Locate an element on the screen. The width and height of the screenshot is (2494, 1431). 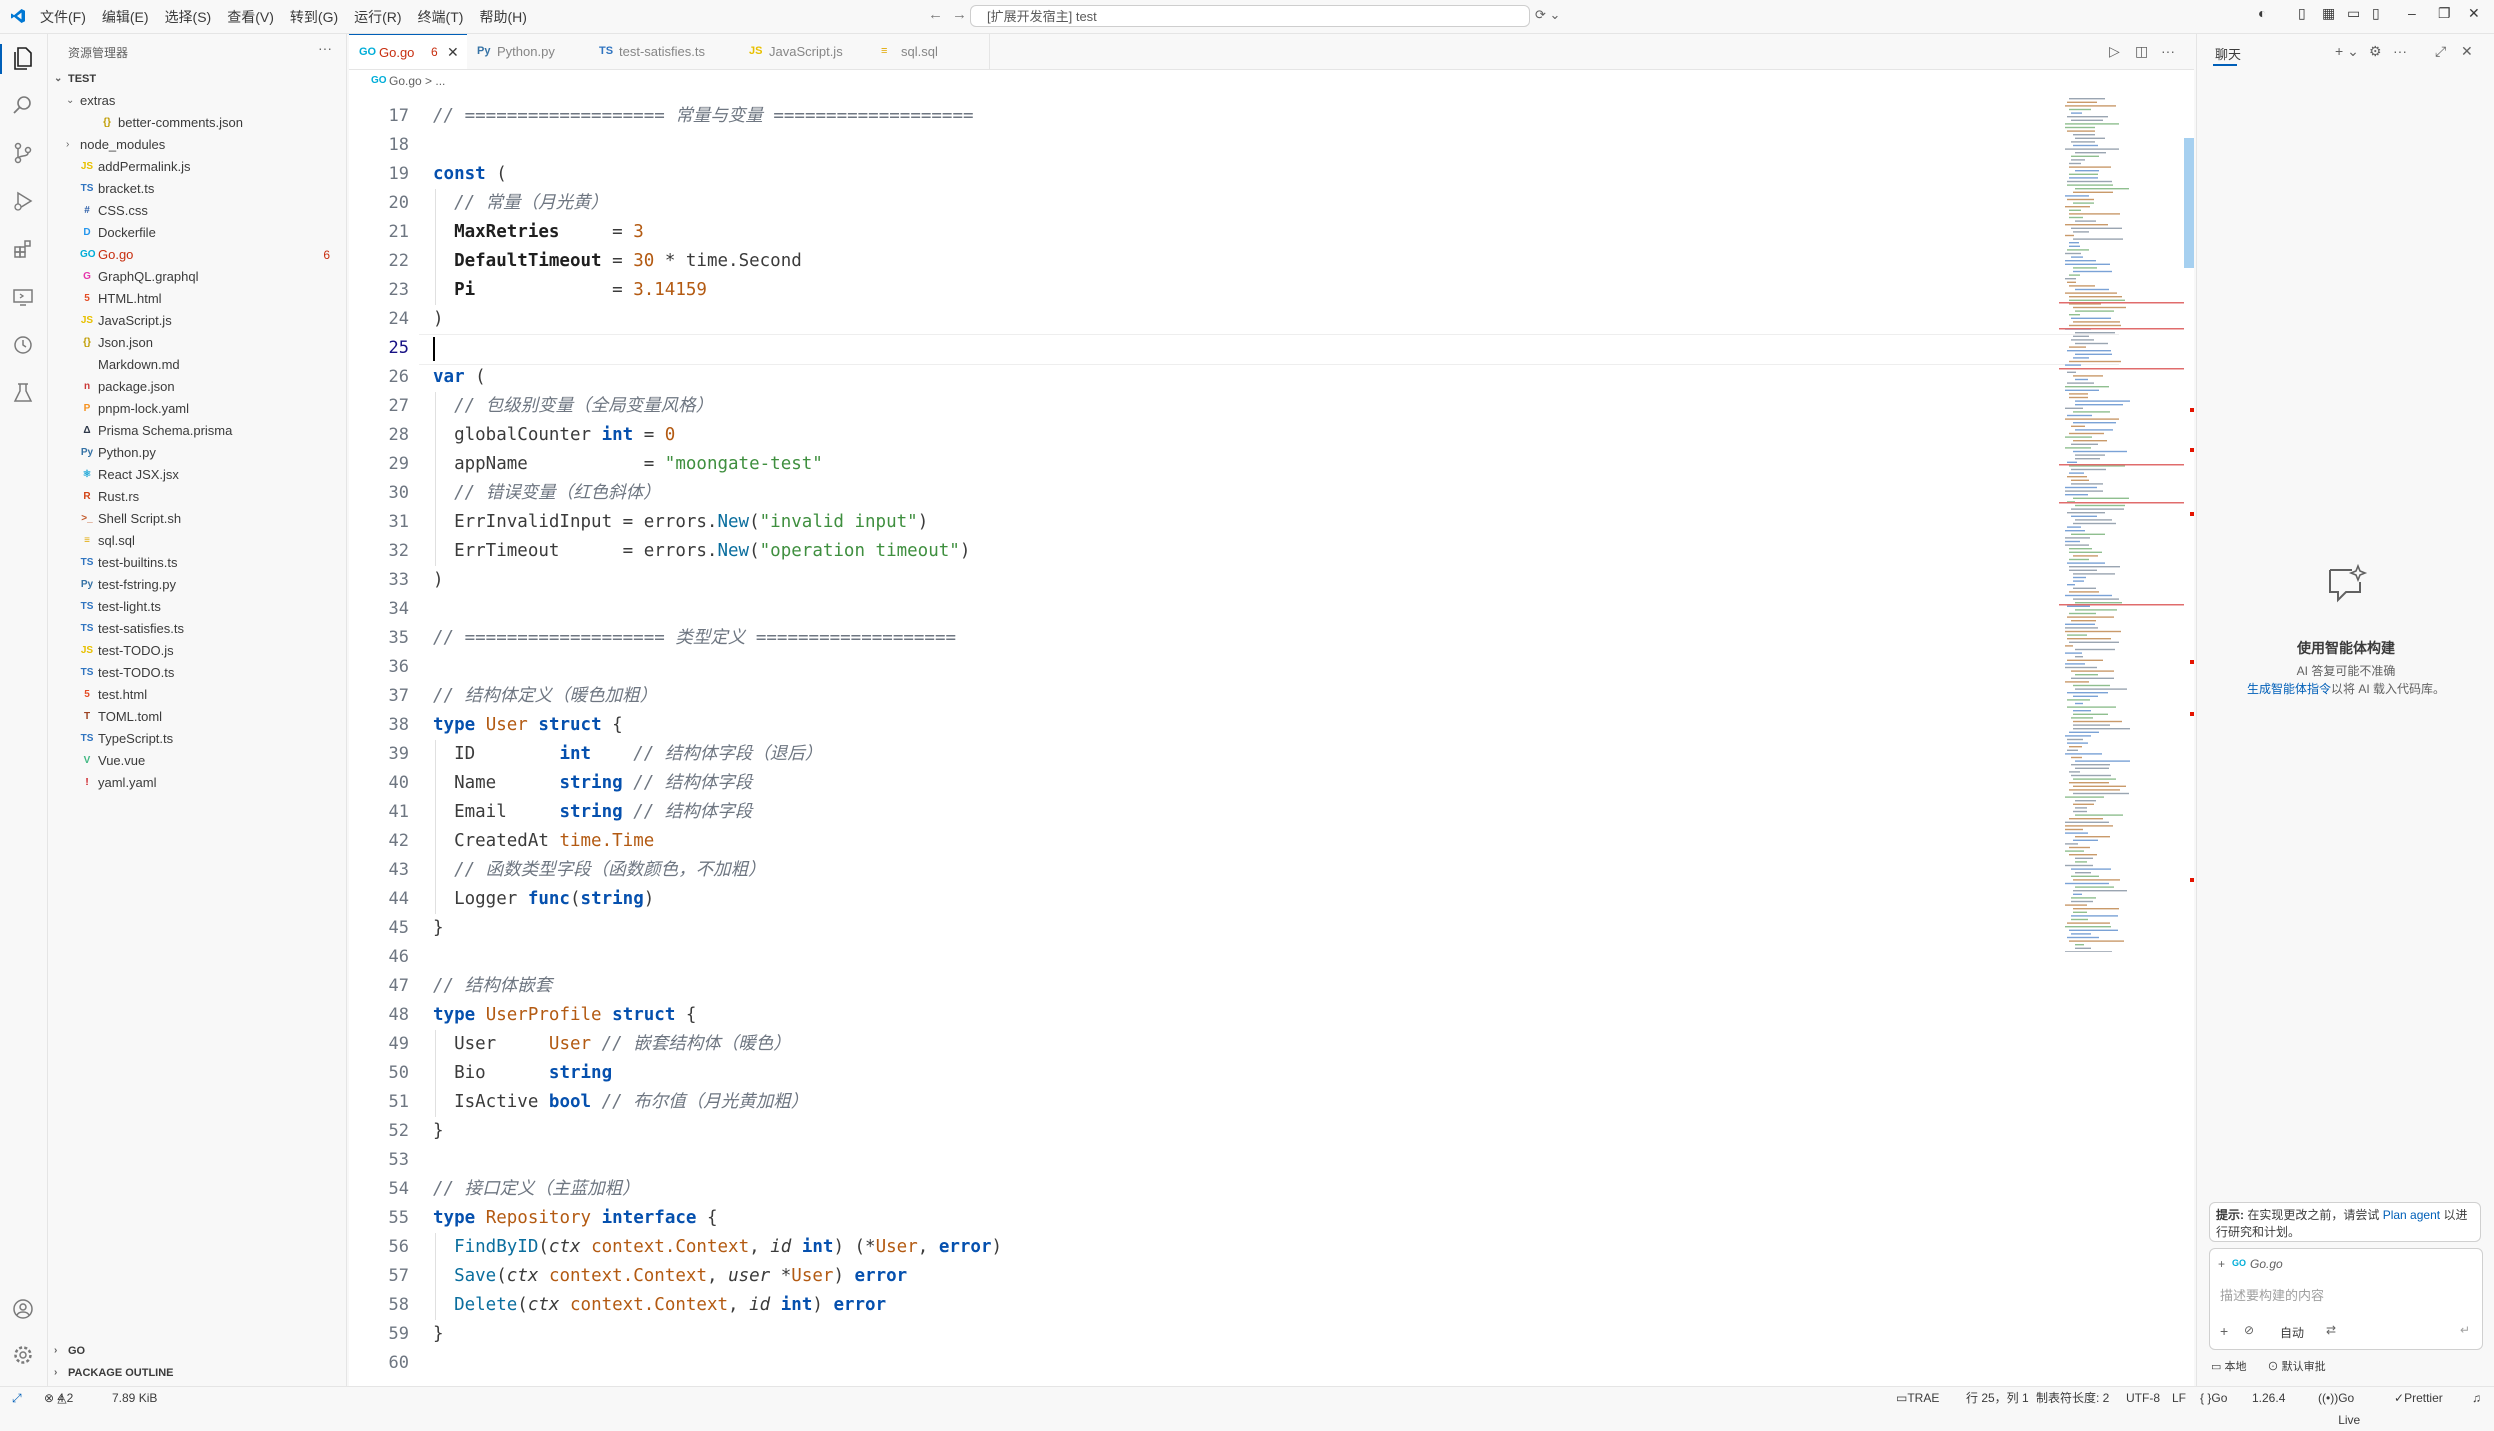
close-window-icon: ✕ is located at coordinates (2474, 13).